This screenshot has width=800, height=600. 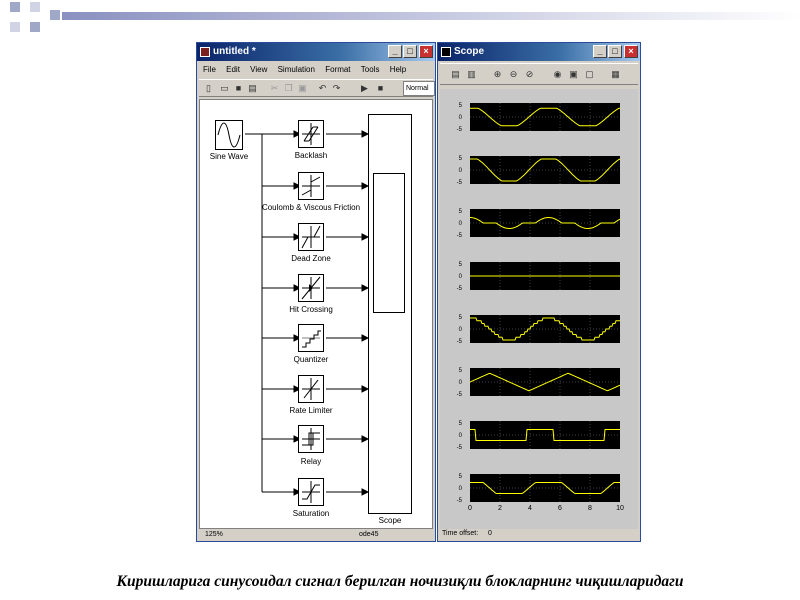 I want to click on hit-crossing-label: Hit Crossing, so click(x=311, y=309).